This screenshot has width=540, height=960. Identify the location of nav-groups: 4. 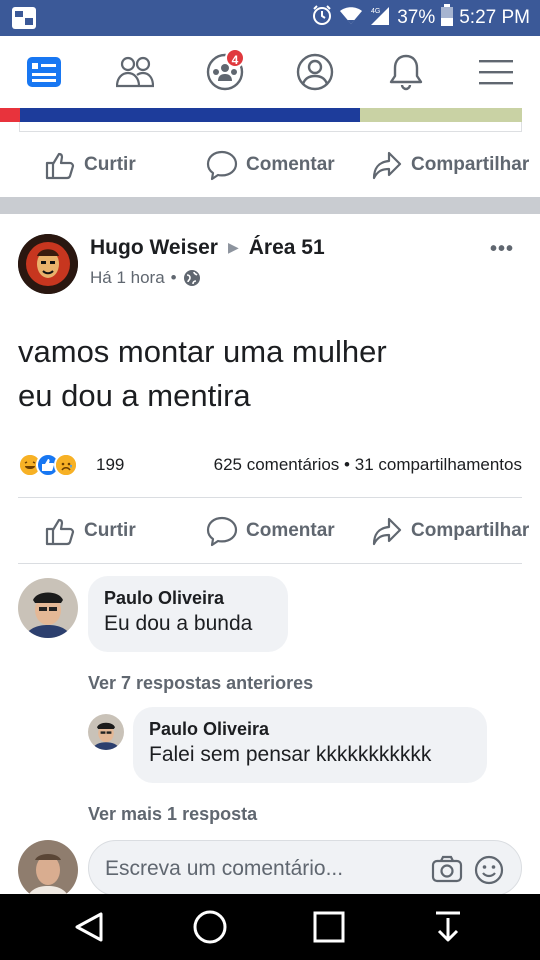
(225, 71).